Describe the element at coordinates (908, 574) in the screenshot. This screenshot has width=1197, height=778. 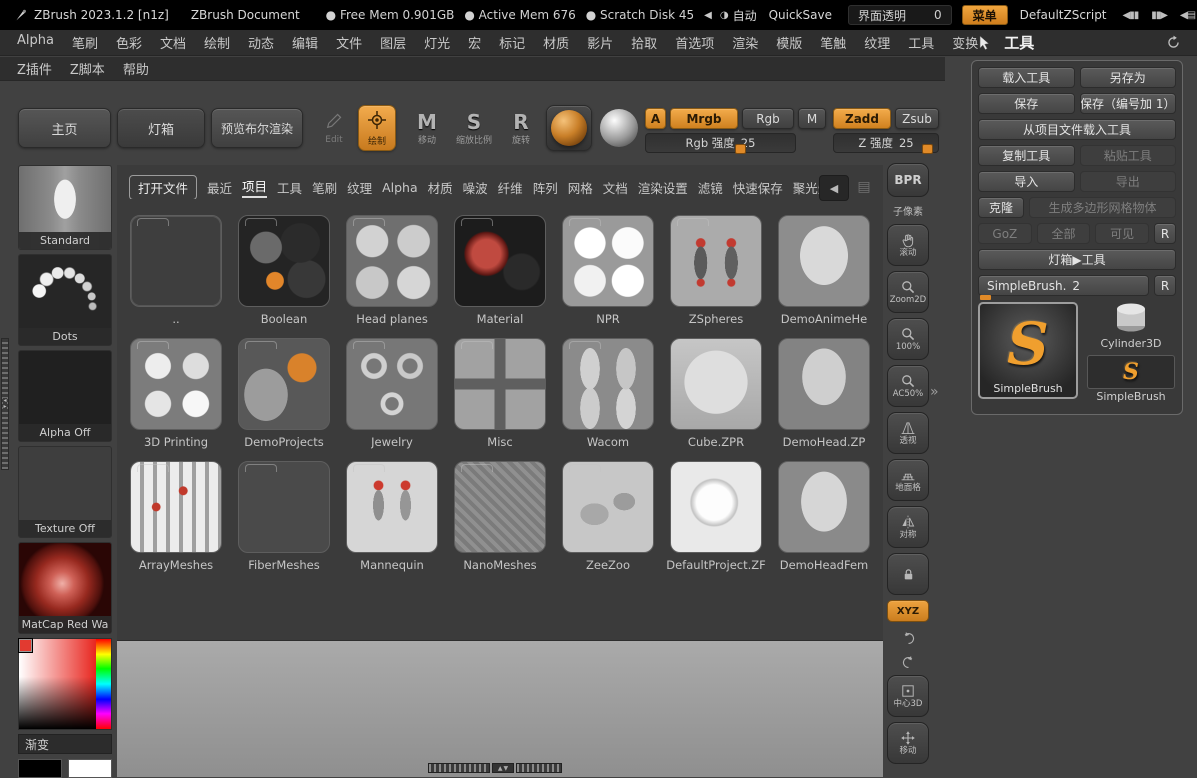
I see `solo-button` at that location.